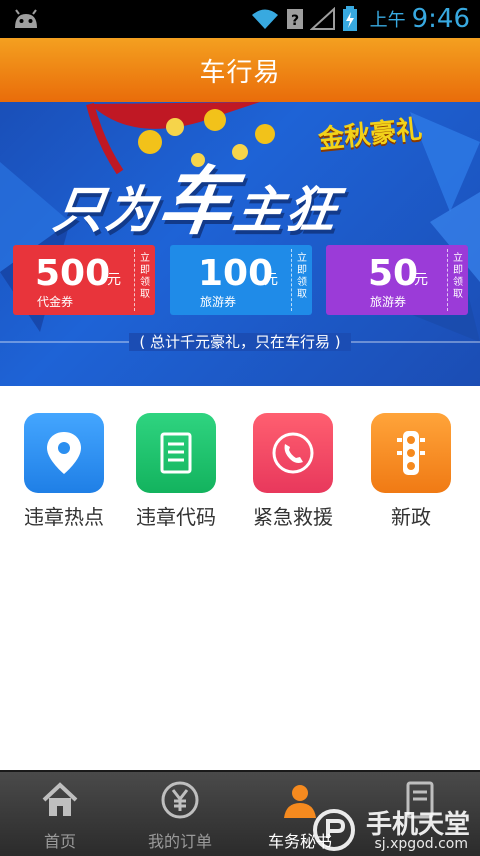  I want to click on status-ampm: 上午, so click(387, 20).